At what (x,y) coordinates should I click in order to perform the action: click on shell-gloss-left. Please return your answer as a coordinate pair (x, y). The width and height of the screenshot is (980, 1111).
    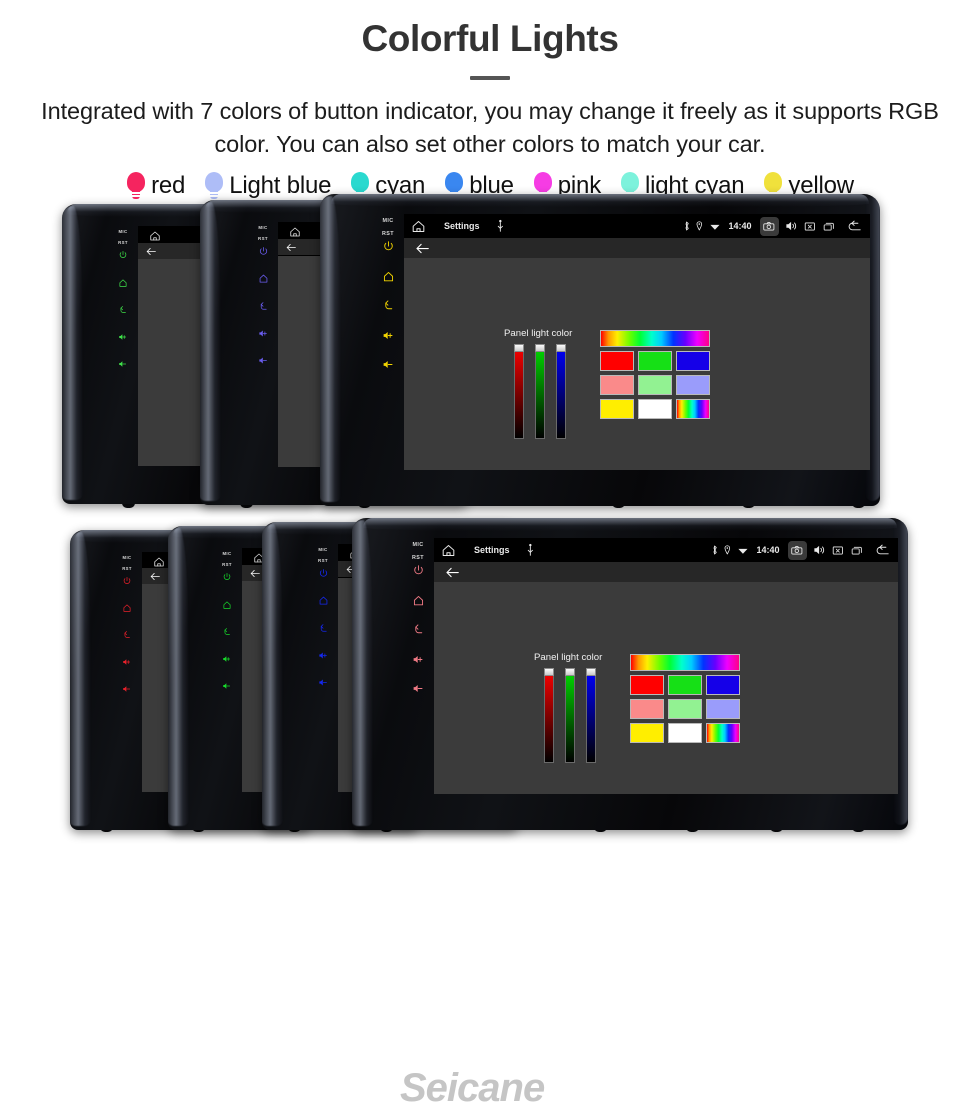
    Looking at the image, I should click on (80, 679).